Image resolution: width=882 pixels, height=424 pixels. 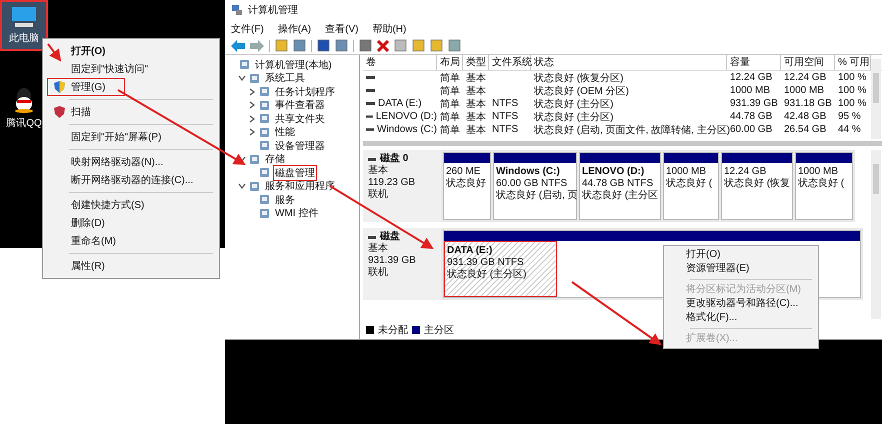 I want to click on column-header: 布局, so click(x=450, y=62).